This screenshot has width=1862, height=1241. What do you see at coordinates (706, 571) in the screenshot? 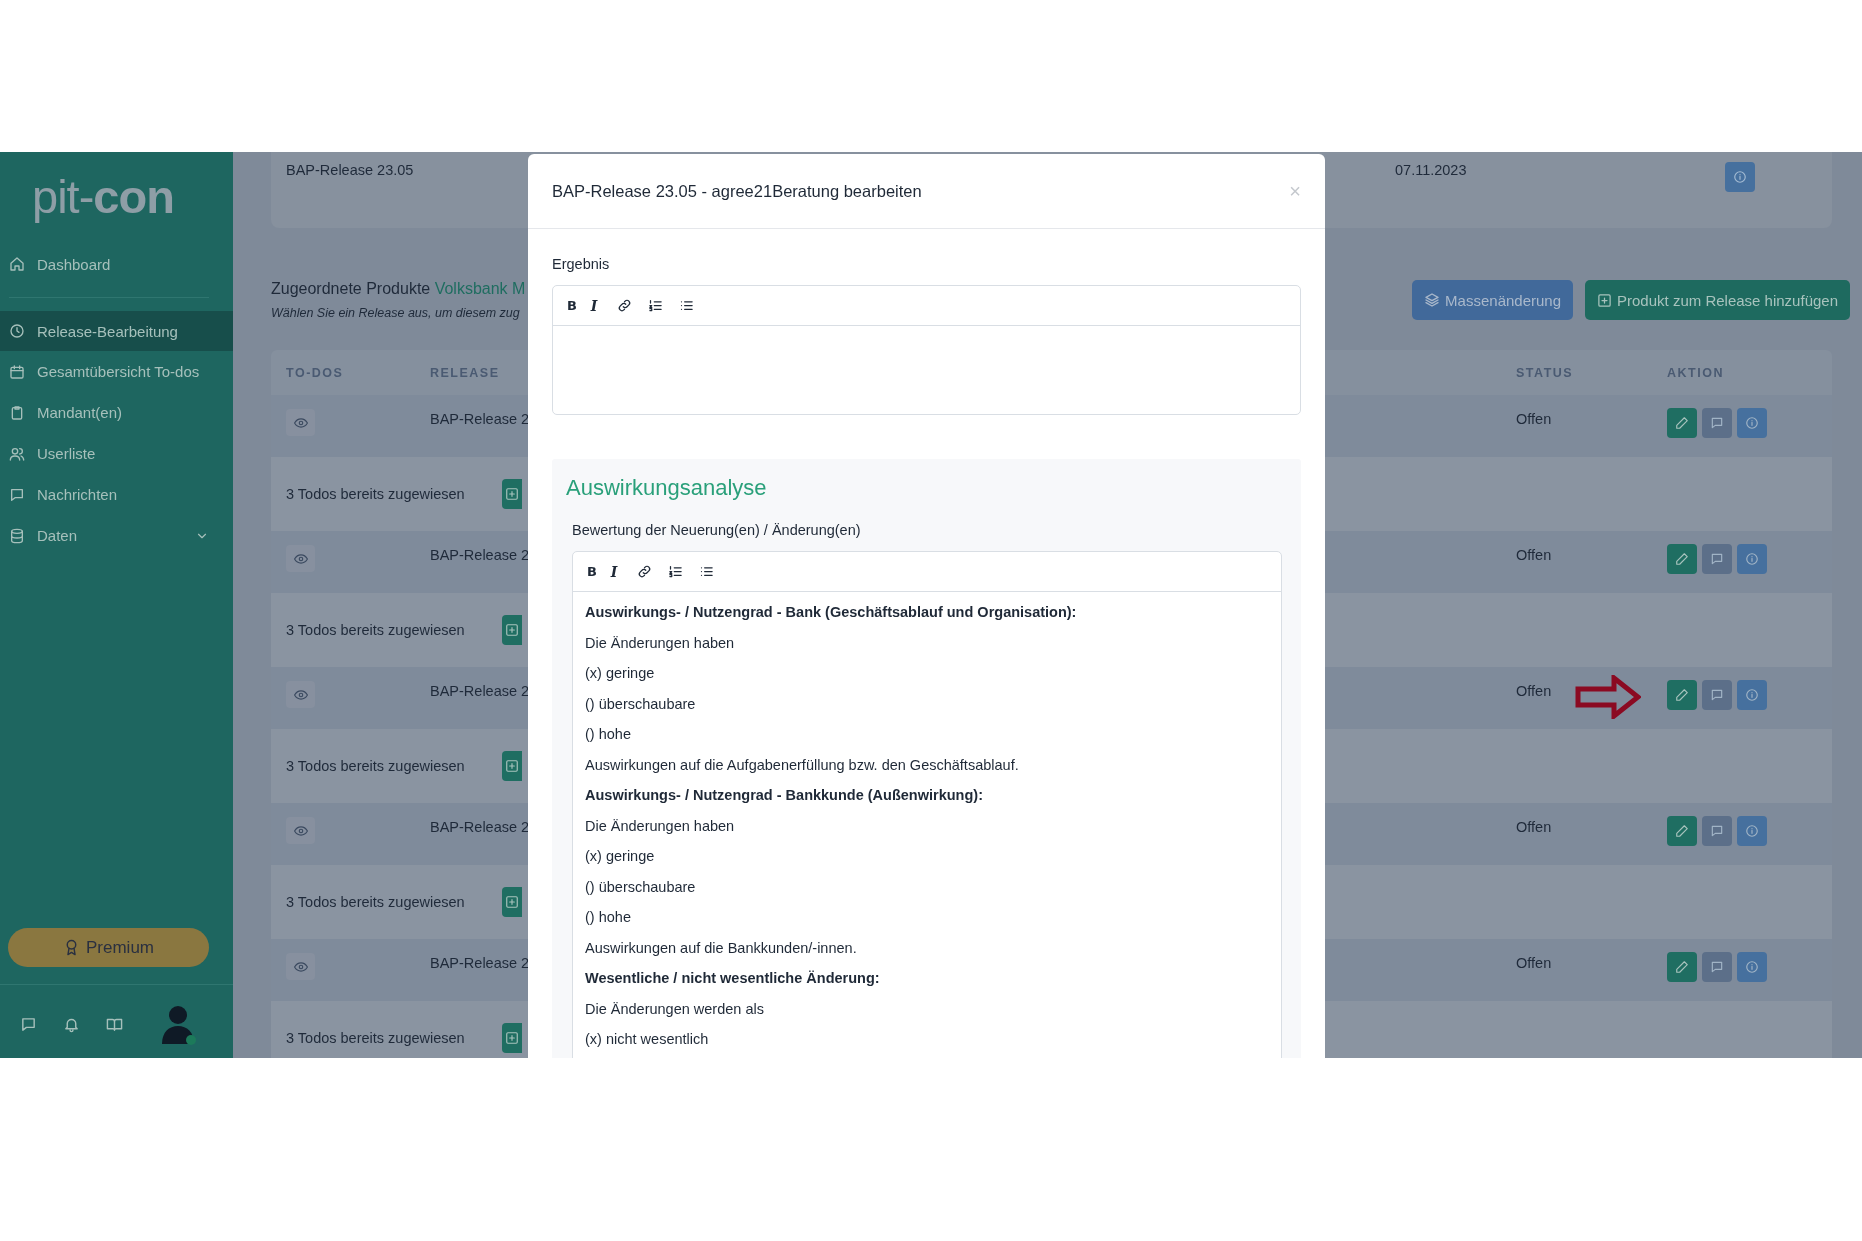
I see `bullet-list-icon` at bounding box center [706, 571].